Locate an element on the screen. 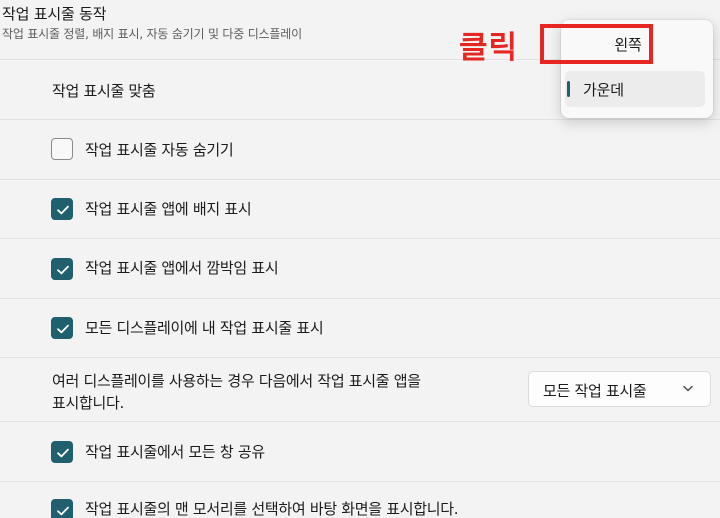  corner-desktop-row: 작업 표시줄의 맨 모서리를 선택하여 바탕 화면을 표시합니다. is located at coordinates (360, 500).